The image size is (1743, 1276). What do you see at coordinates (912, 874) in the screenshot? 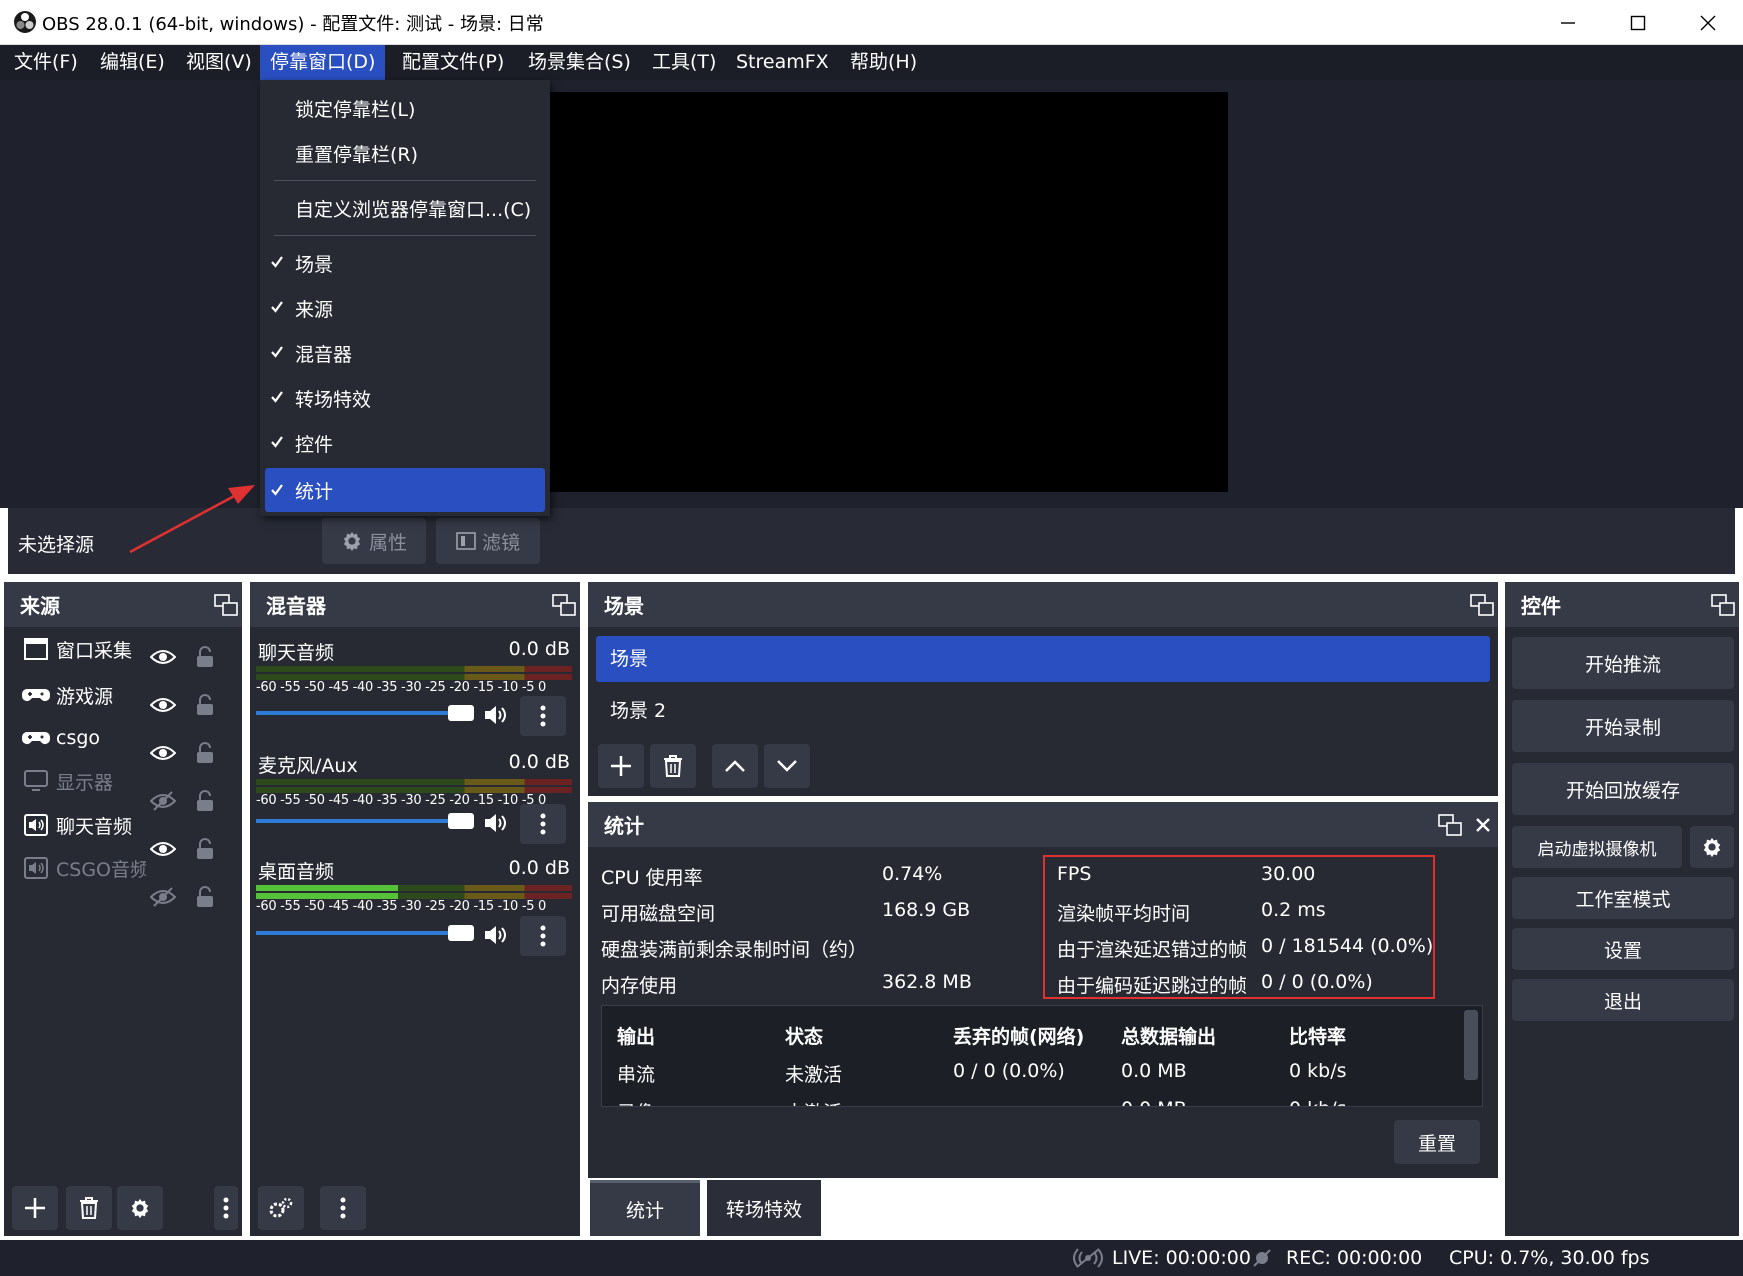
I see `stat-value: 0.74%` at bounding box center [912, 874].